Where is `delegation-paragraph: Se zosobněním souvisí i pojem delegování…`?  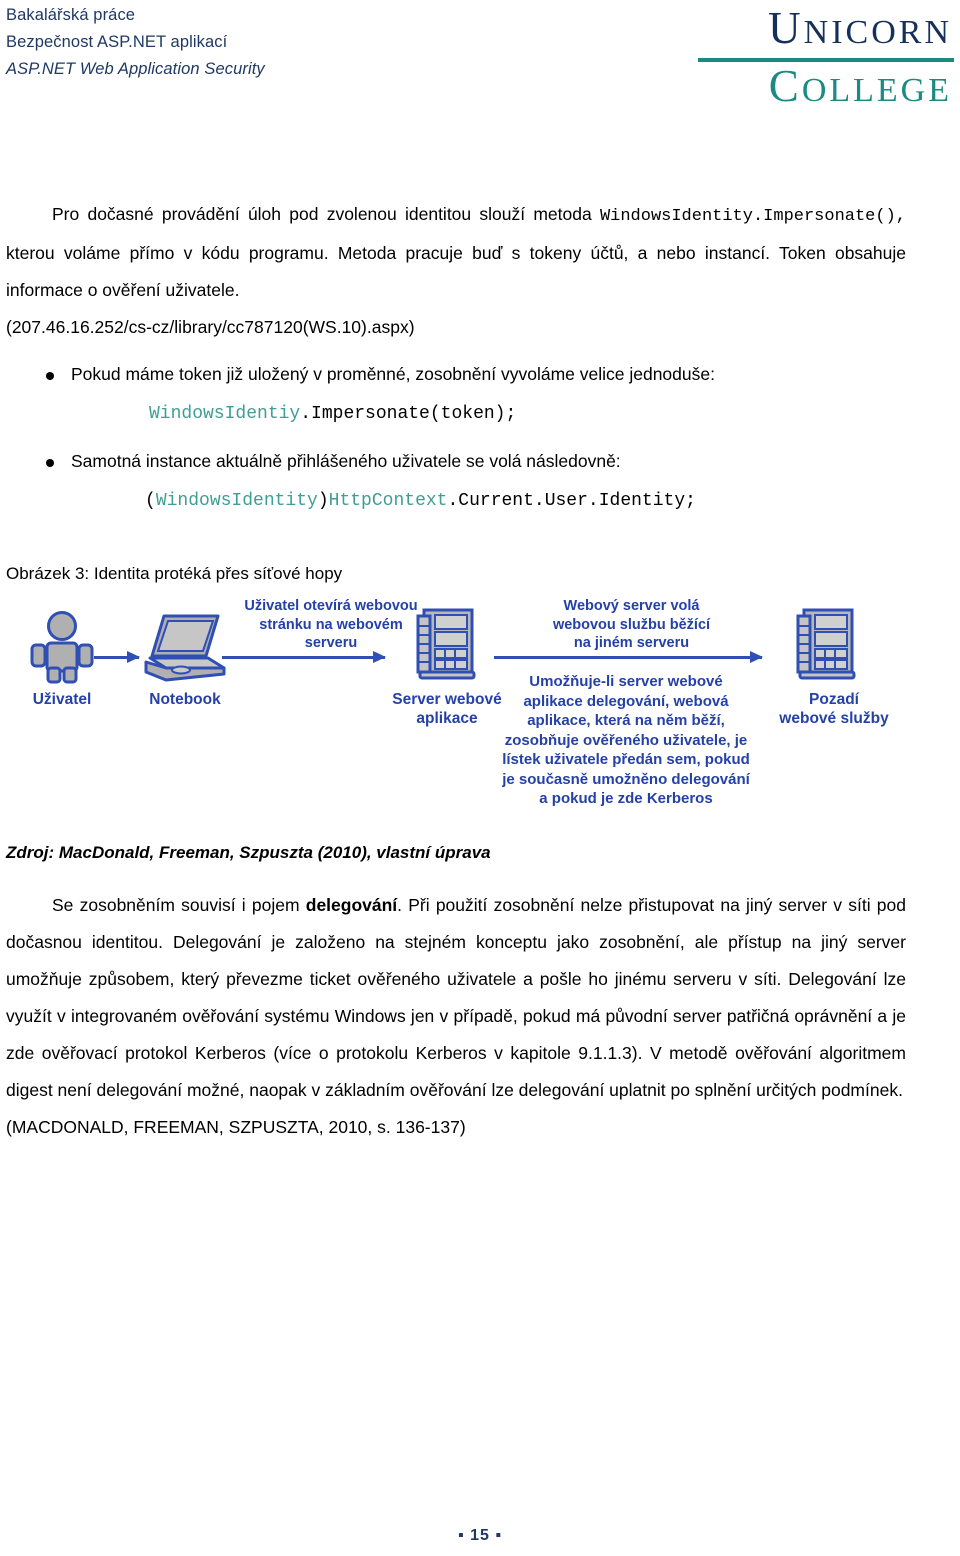 delegation-paragraph: Se zosobněním souvisí i pojem delegování… is located at coordinates (456, 998).